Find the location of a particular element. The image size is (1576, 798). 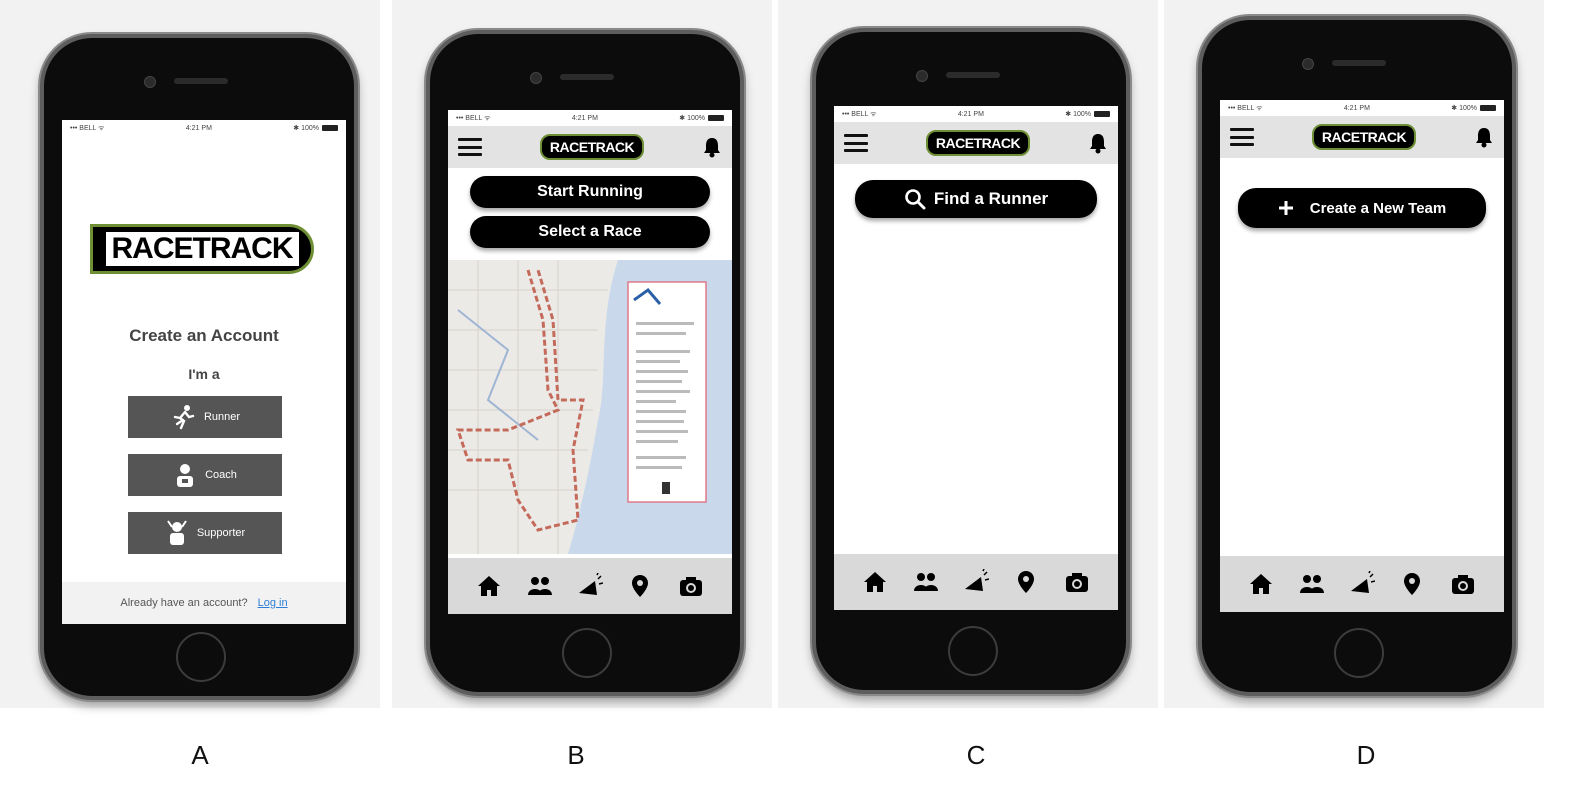

find-runner-button: Find a Runner is located at coordinates (976, 199).